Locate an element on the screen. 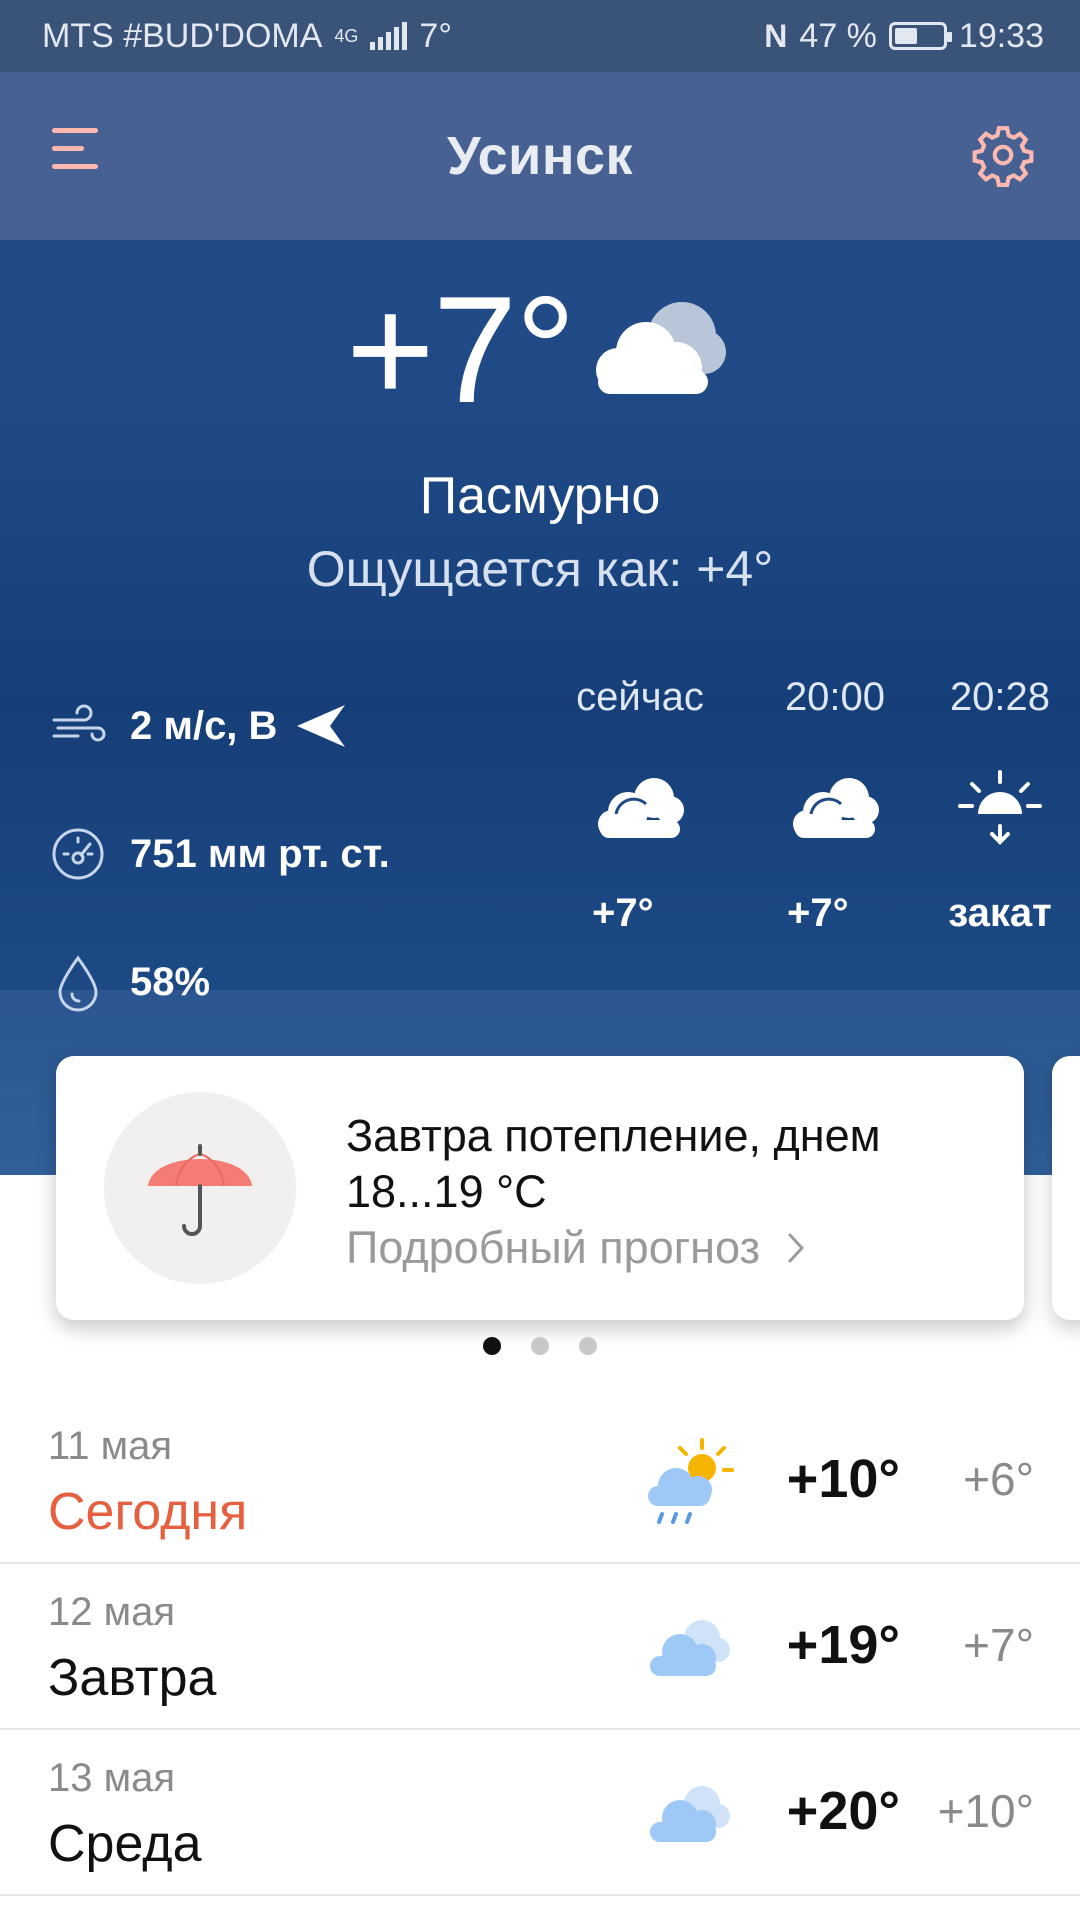 This screenshot has width=1080, height=1920. day-date: 12 мая is located at coordinates (112, 1612).